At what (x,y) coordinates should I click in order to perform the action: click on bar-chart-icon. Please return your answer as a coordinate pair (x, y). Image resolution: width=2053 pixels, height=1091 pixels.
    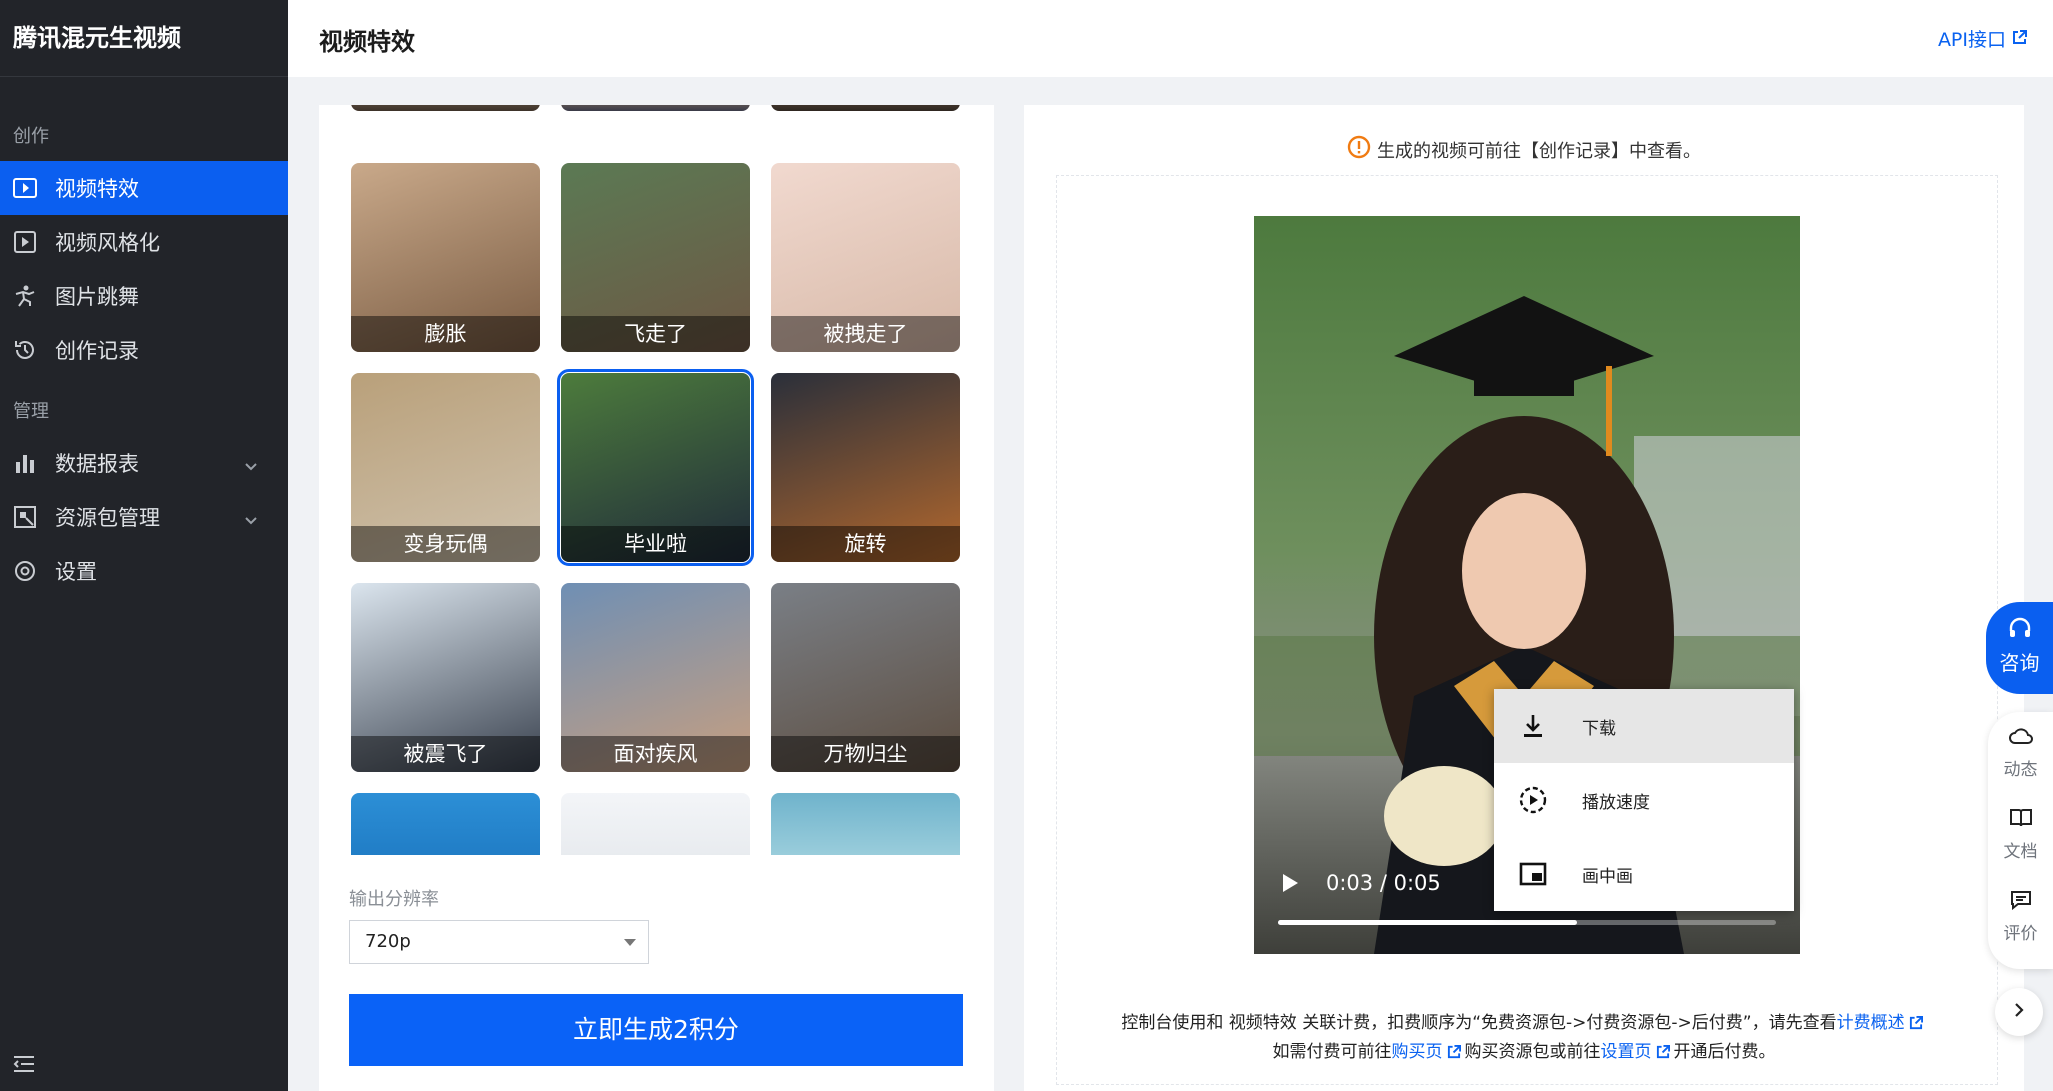
    Looking at the image, I should click on (25, 463).